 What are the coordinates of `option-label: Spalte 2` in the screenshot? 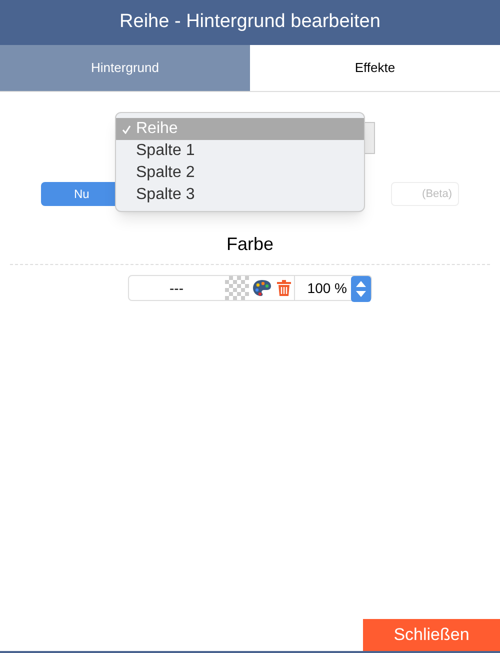 It's located at (165, 173).